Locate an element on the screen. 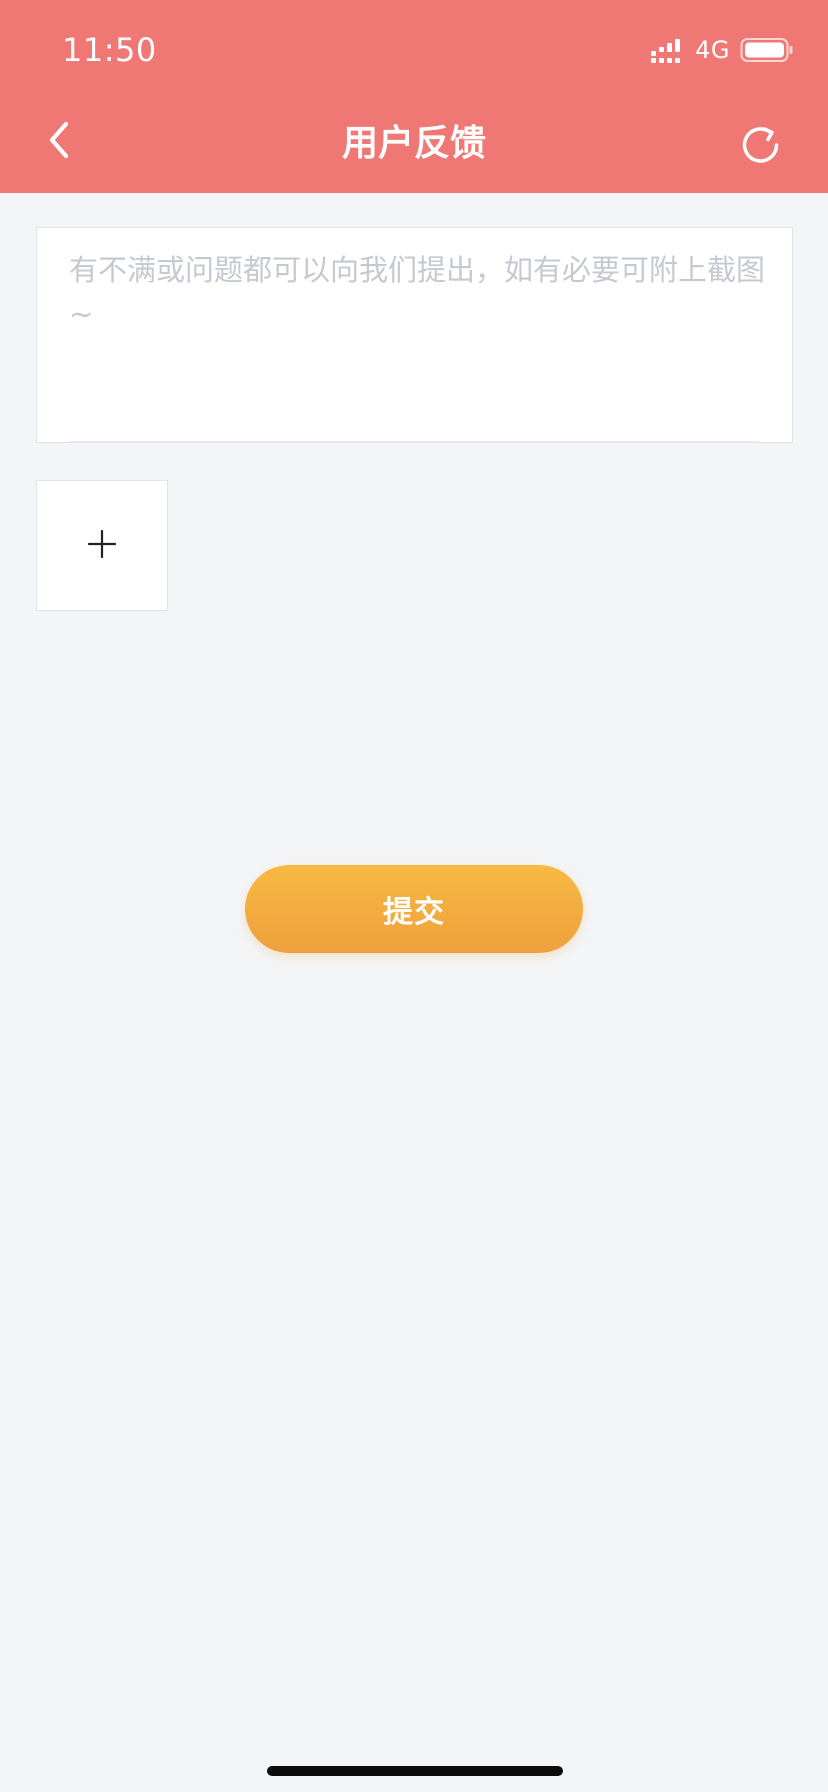  status-time: 11:50 is located at coordinates (109, 50).